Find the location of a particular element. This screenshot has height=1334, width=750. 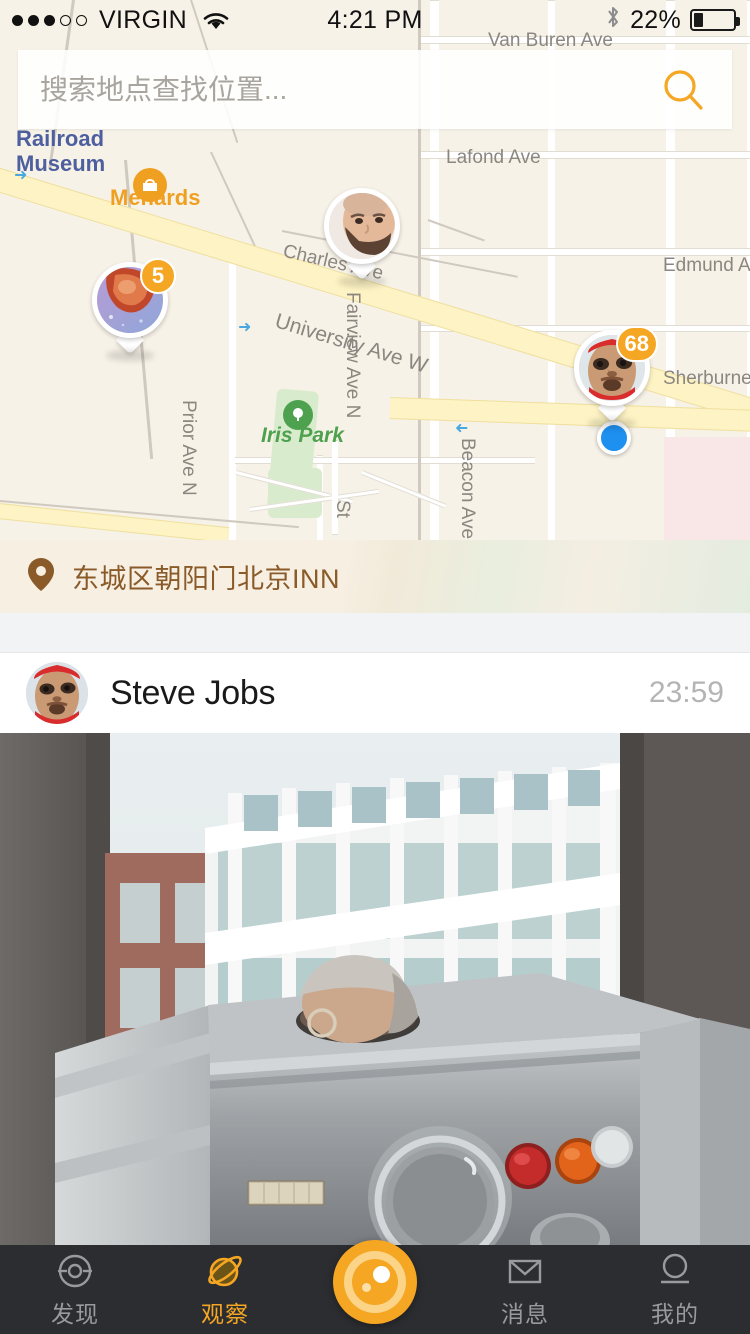

avatar-face-bearded is located at coordinates (362, 226).